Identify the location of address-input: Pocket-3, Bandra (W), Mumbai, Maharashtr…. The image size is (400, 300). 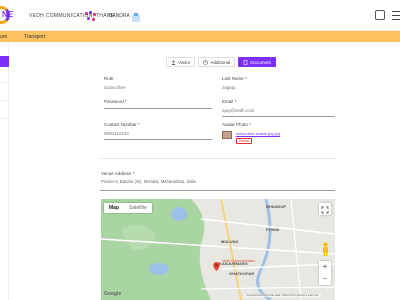
(148, 181).